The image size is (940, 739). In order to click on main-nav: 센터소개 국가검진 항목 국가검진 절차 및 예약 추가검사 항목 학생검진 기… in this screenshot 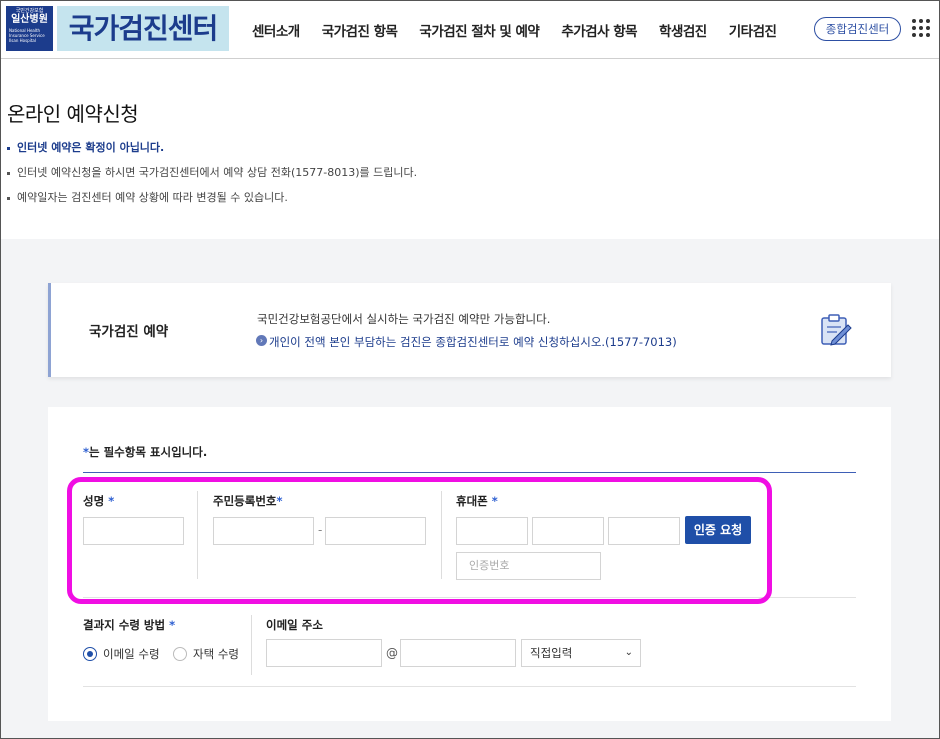, I will do `click(514, 30)`.